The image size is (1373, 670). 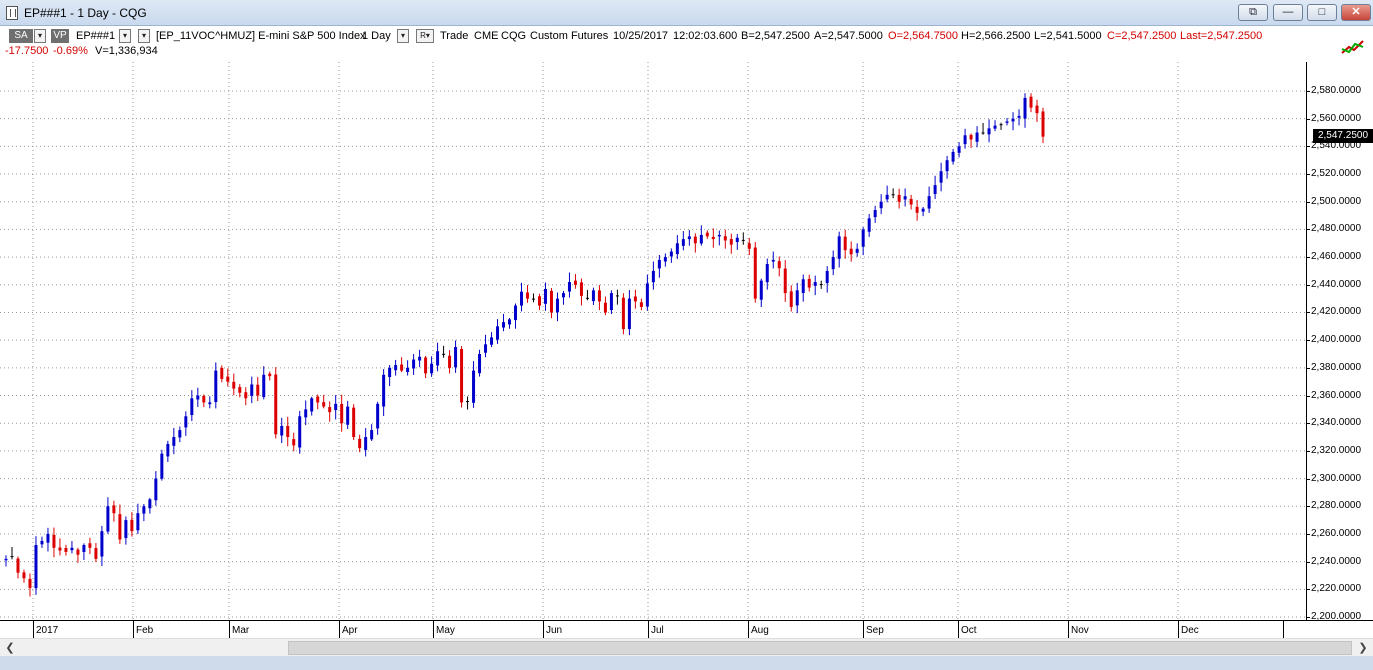 What do you see at coordinates (21, 36) in the screenshot?
I see `sa-button: SA` at bounding box center [21, 36].